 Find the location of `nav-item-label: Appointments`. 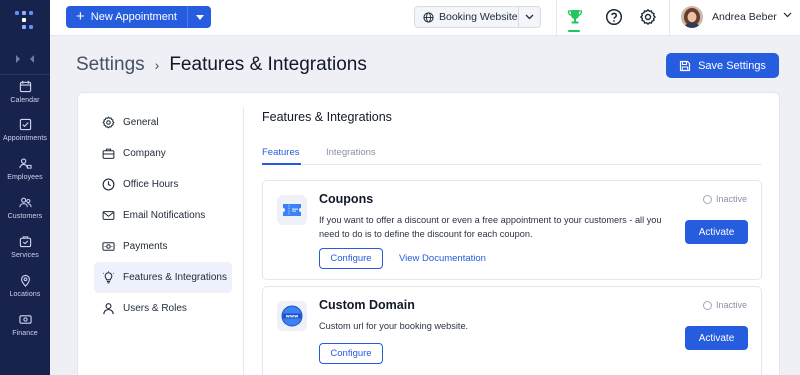

nav-item-label: Appointments is located at coordinates (24, 138).